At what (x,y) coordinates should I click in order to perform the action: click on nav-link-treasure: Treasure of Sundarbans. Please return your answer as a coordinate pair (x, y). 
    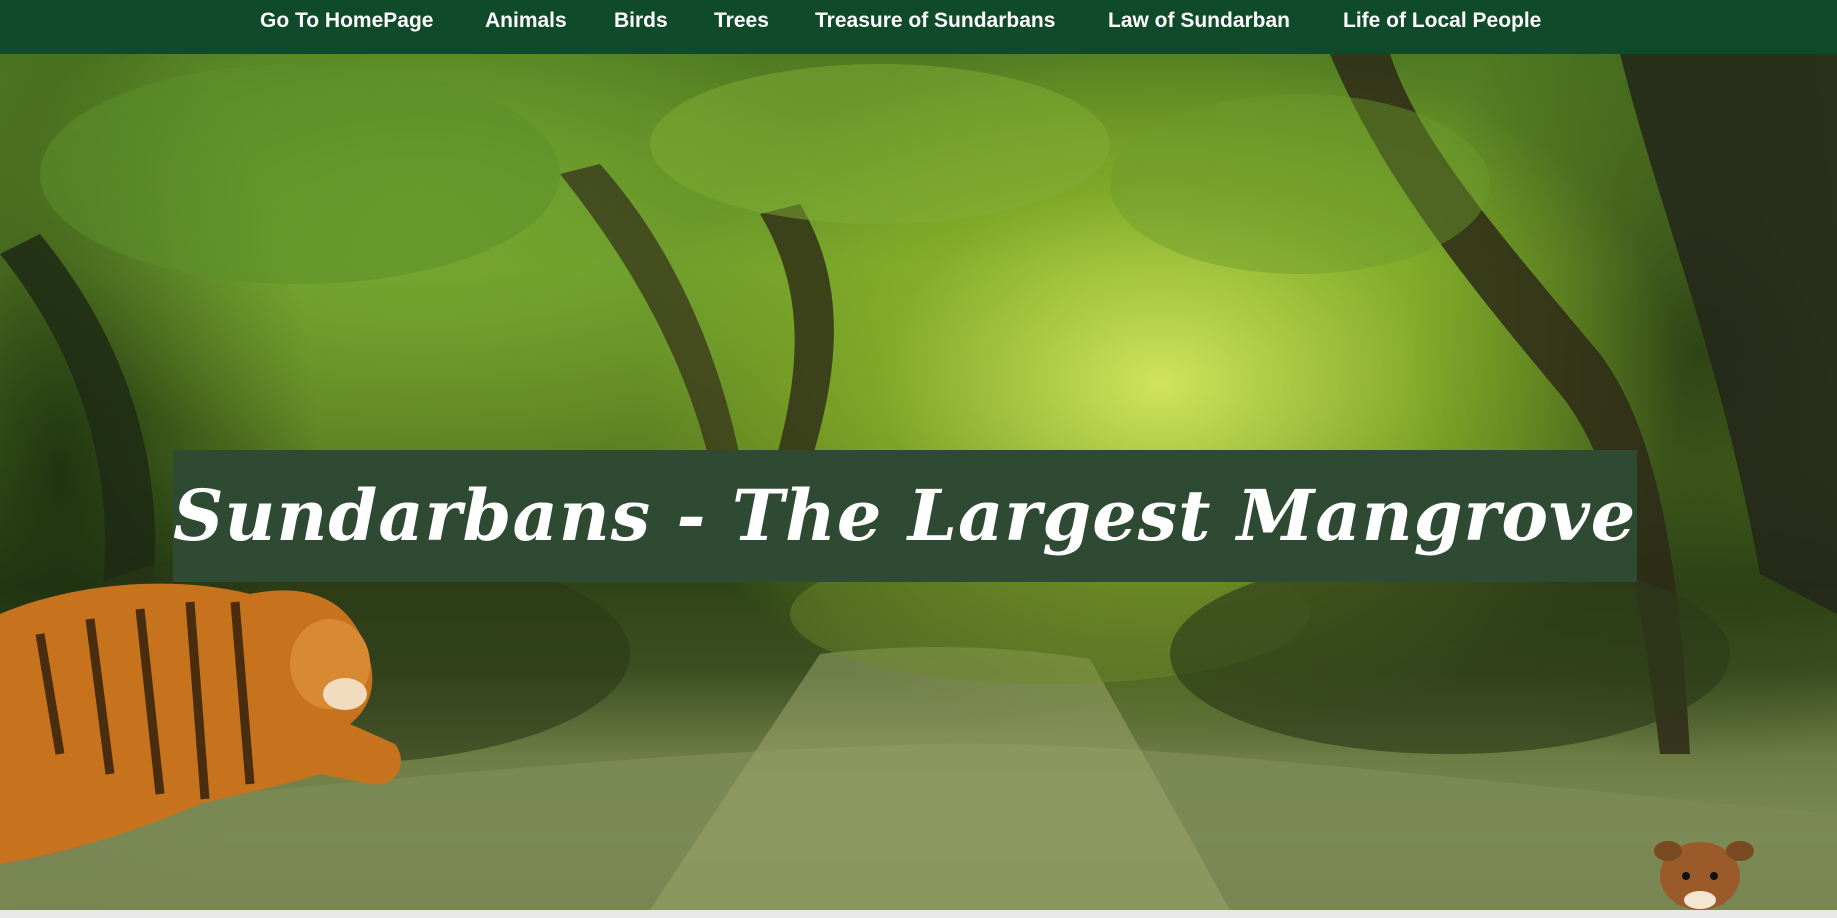
    Looking at the image, I should click on (935, 21).